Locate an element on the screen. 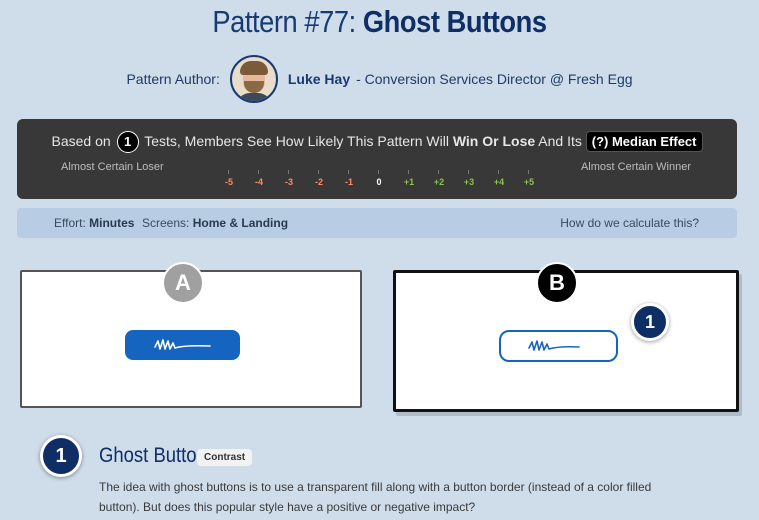  scale-tick: +3 is located at coordinates (469, 178).